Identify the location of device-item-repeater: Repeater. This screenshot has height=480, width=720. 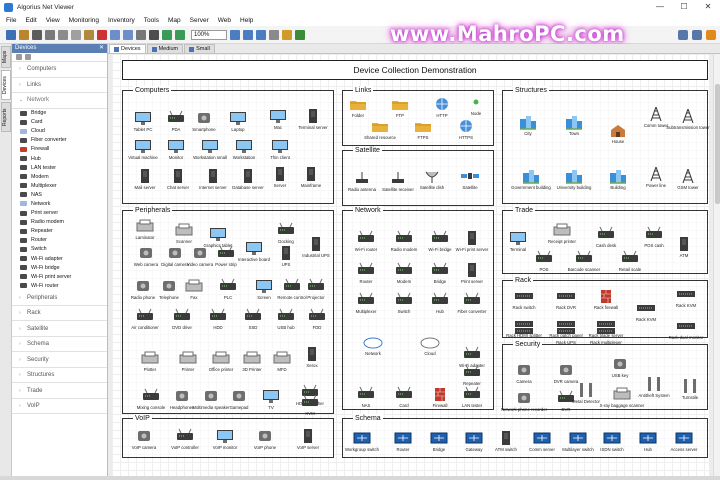
(59, 231).